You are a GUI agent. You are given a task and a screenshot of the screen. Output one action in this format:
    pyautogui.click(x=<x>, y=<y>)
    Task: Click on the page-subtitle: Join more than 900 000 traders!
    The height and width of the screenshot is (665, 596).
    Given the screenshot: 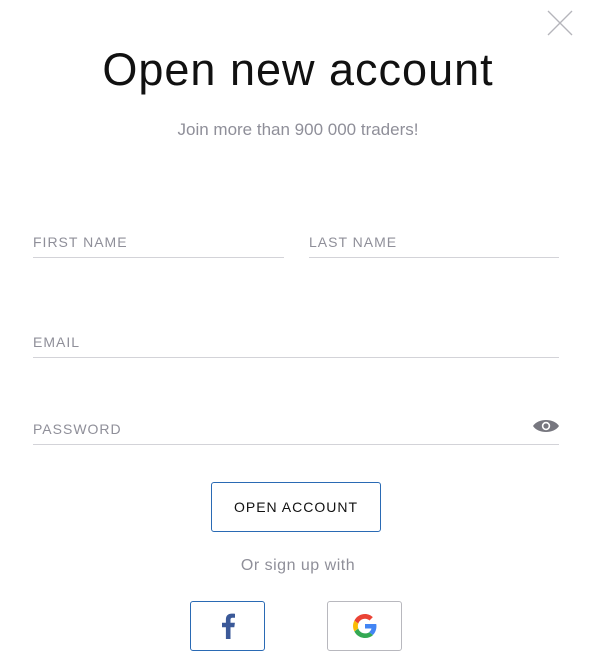 What is the action you would take?
    pyautogui.click(x=298, y=129)
    